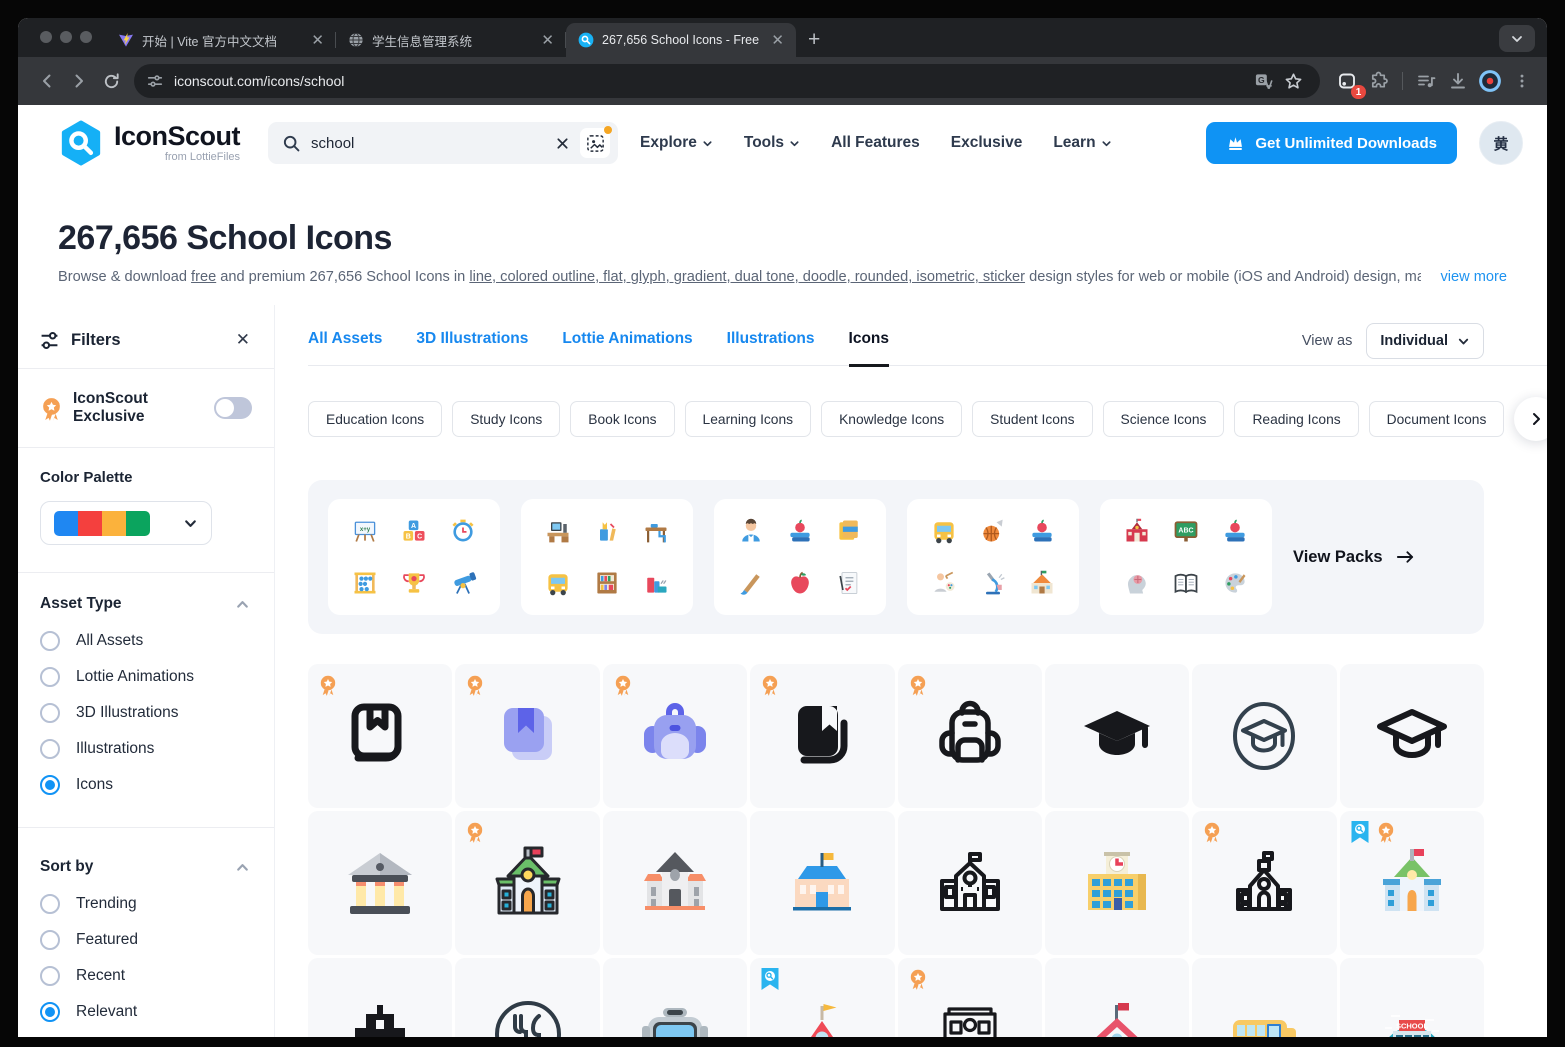 The width and height of the screenshot is (1565, 1047). I want to click on chips-next-button, so click(1530, 419).